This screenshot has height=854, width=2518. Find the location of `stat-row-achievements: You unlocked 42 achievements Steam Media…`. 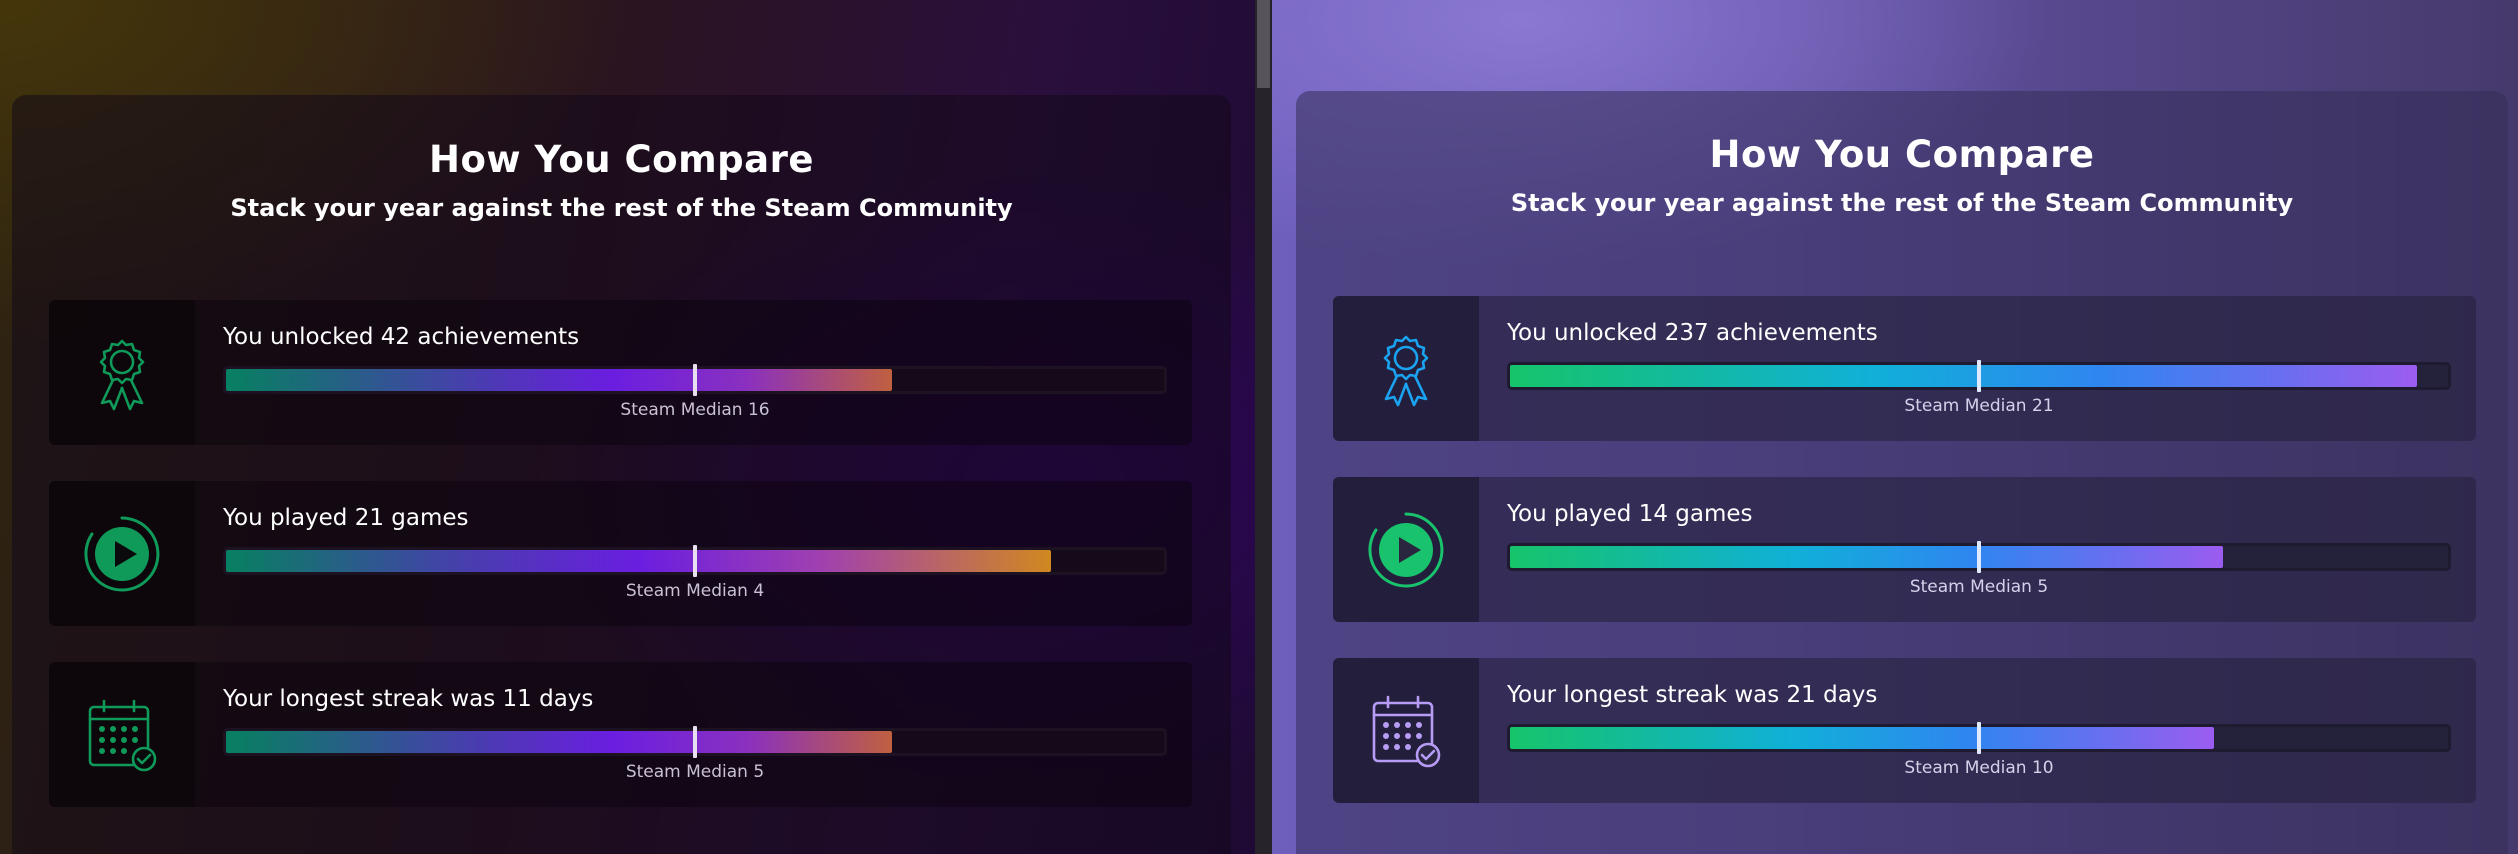

stat-row-achievements: You unlocked 42 achievements Steam Media… is located at coordinates (620, 372).